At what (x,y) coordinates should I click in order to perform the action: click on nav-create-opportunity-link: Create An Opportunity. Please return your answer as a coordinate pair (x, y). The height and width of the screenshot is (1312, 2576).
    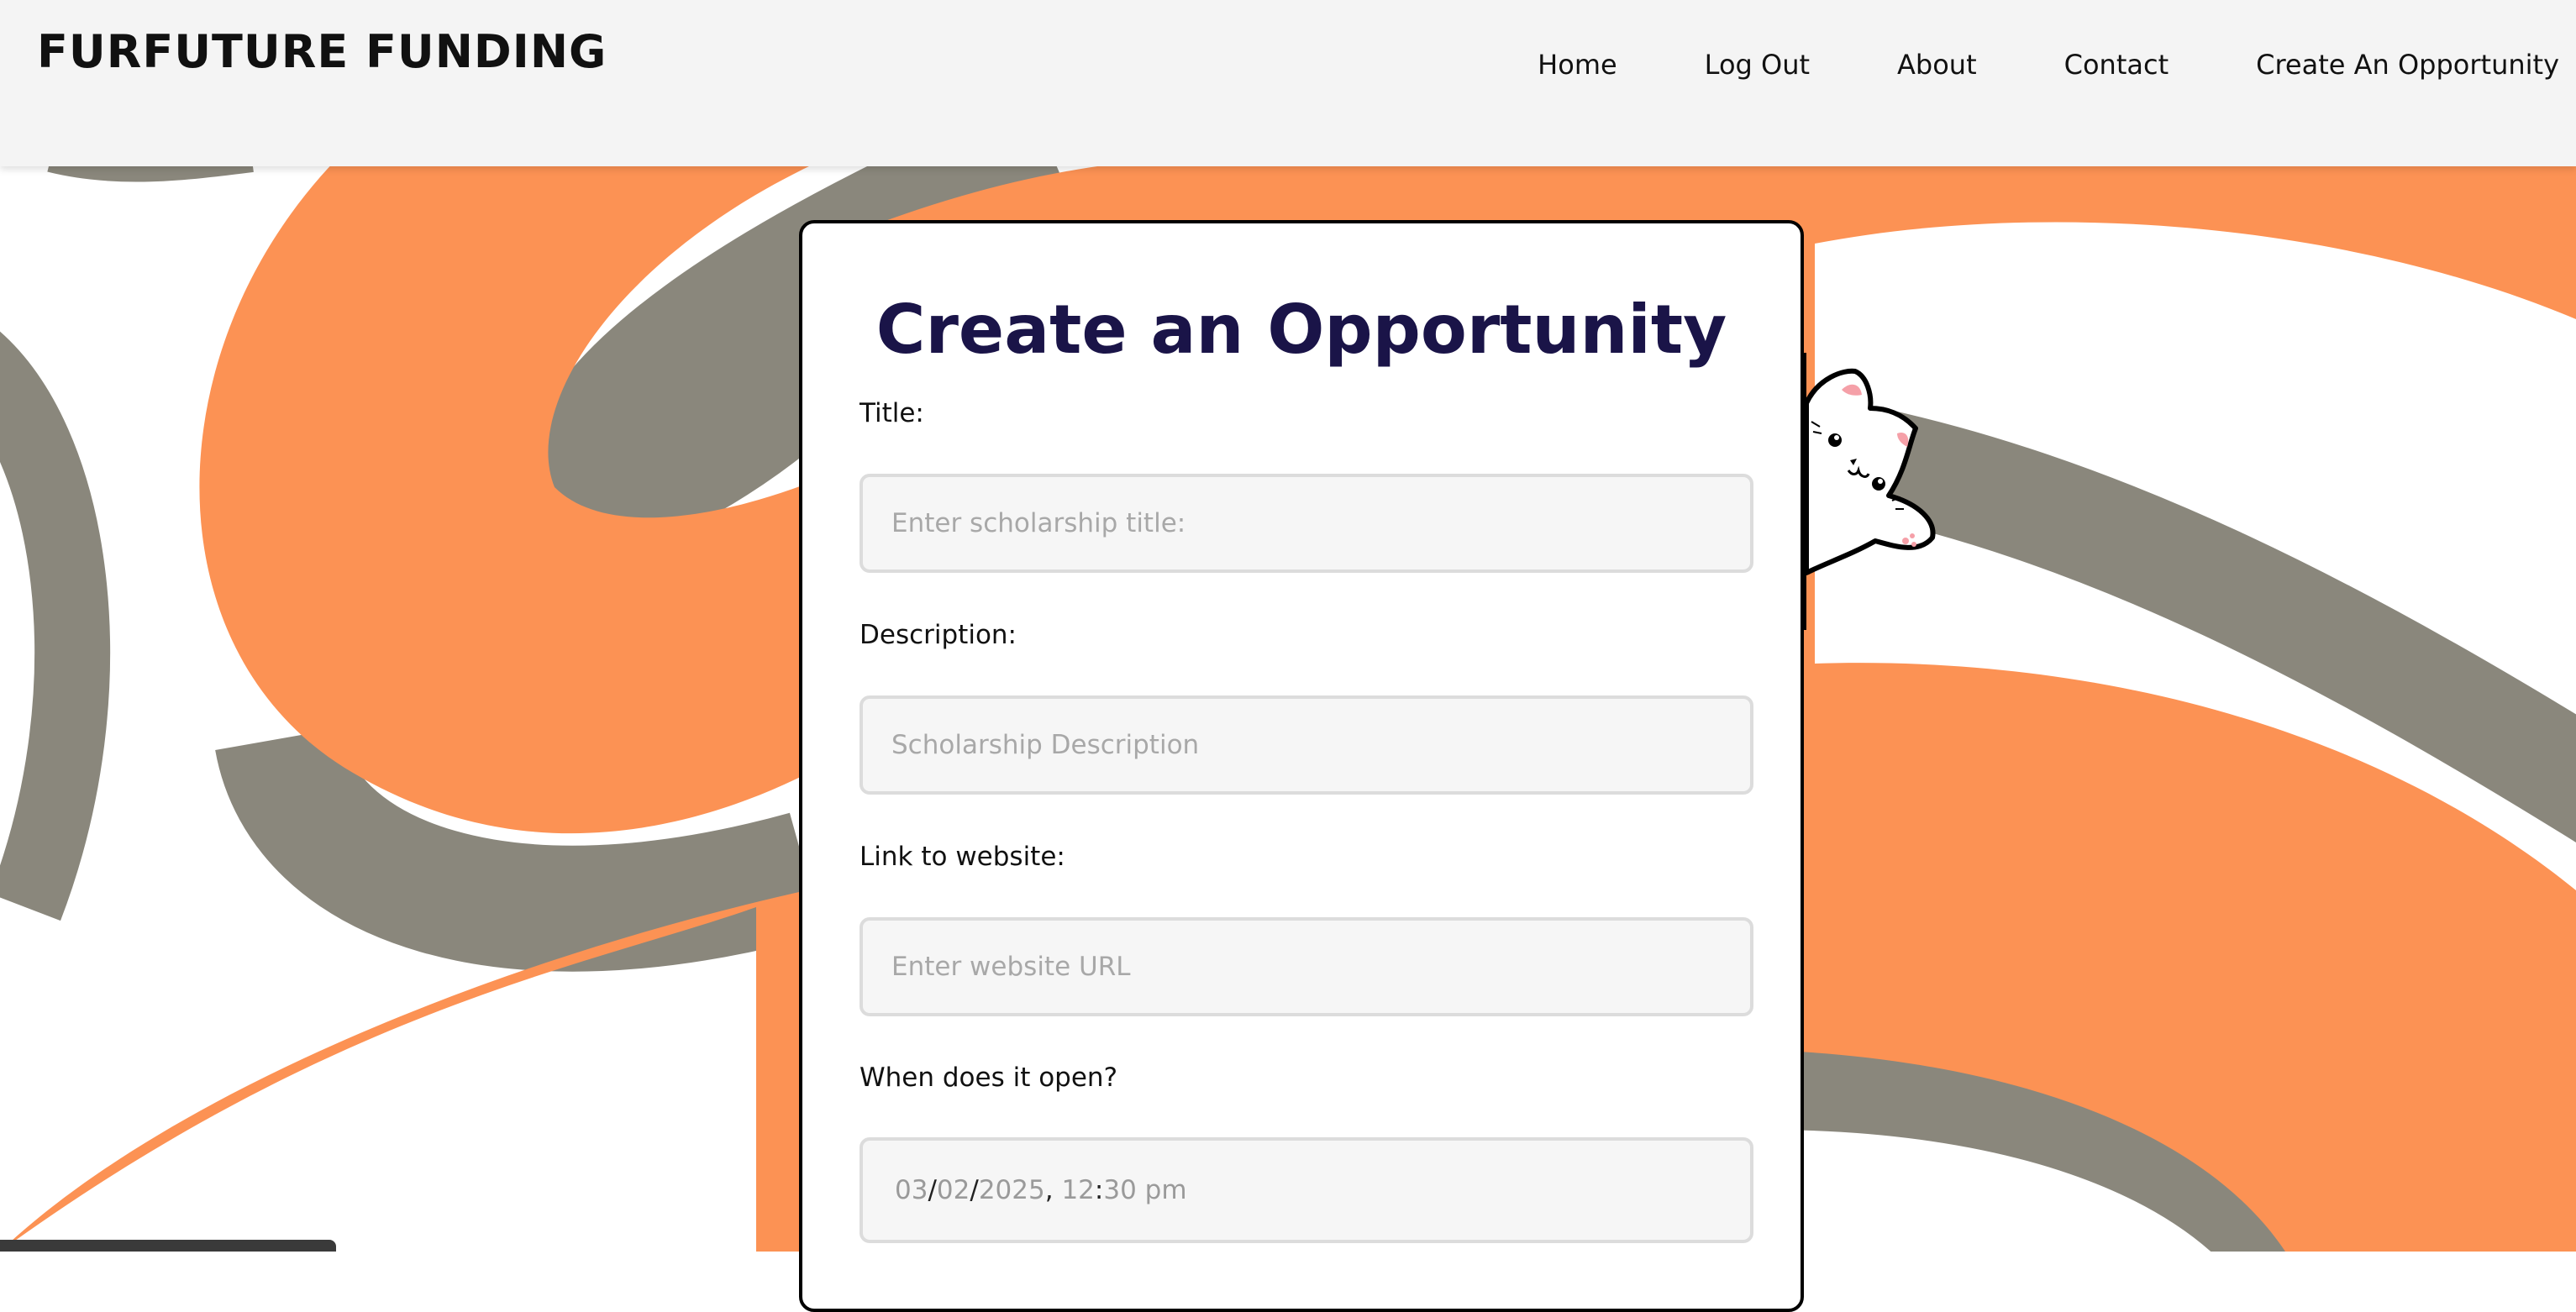
    Looking at the image, I should click on (2407, 65).